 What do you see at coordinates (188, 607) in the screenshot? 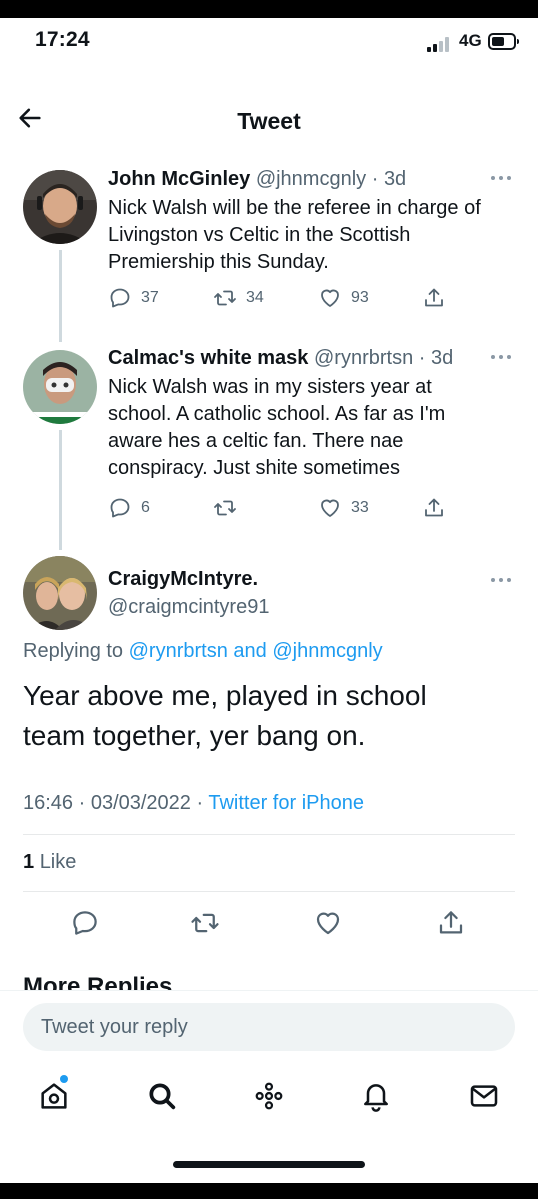
I see `author-handle: @craigmcintyre91` at bounding box center [188, 607].